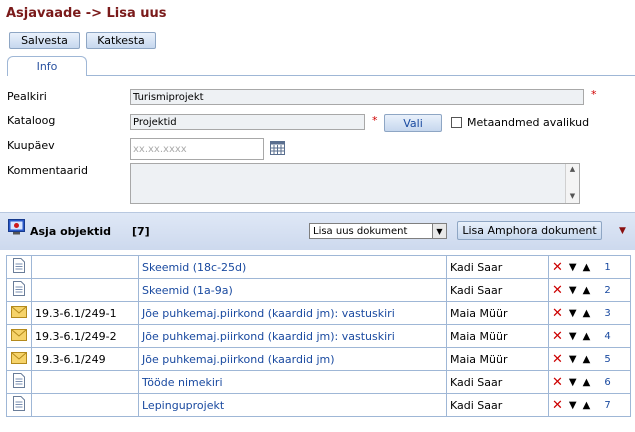 The height and width of the screenshot is (432, 635). I want to click on document-title-link: Skeemid (1a-9a), so click(187, 290).